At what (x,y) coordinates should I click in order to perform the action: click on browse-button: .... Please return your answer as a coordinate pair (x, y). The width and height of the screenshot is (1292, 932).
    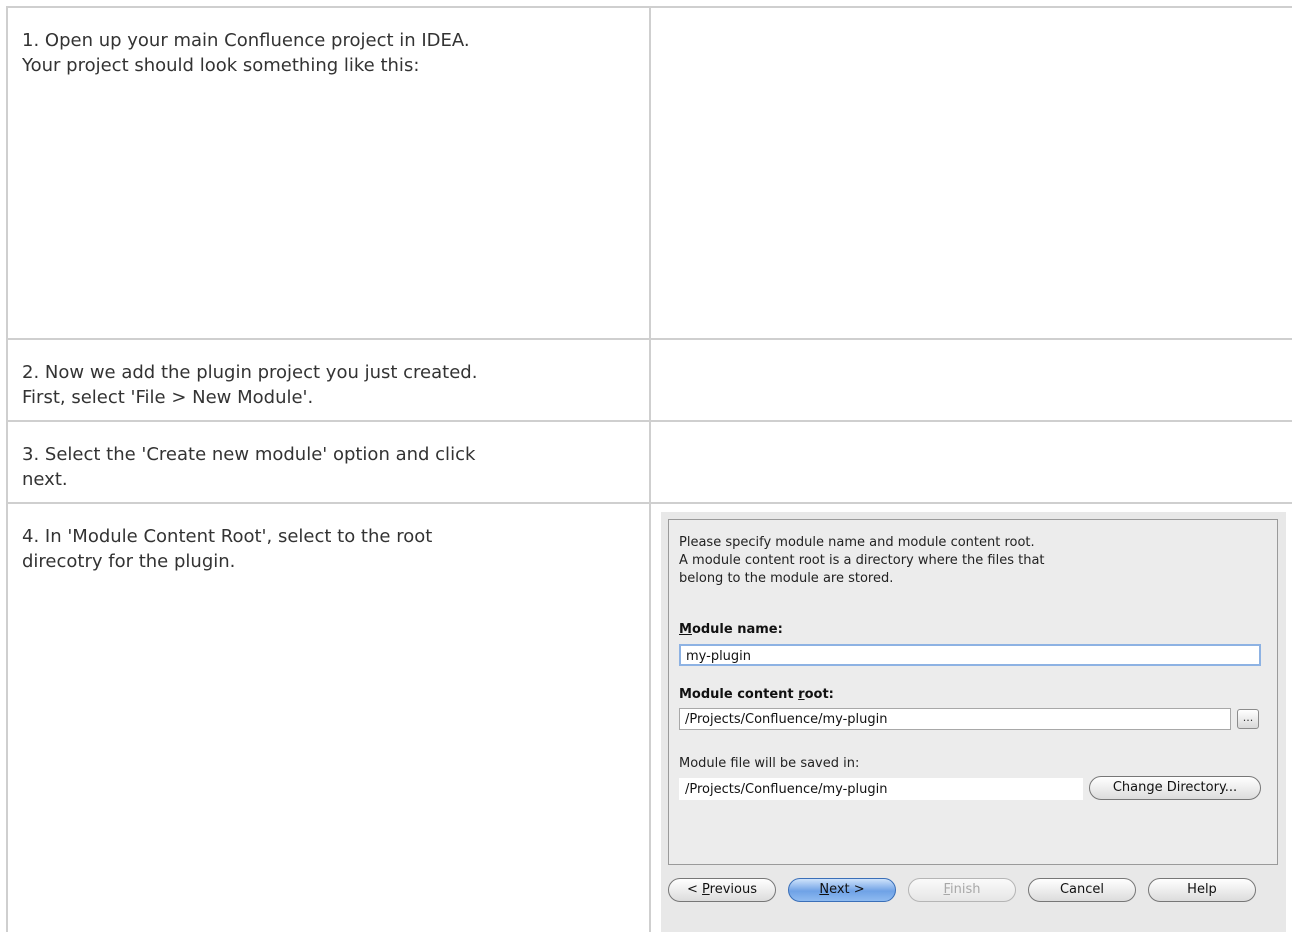
    Looking at the image, I should click on (1248, 719).